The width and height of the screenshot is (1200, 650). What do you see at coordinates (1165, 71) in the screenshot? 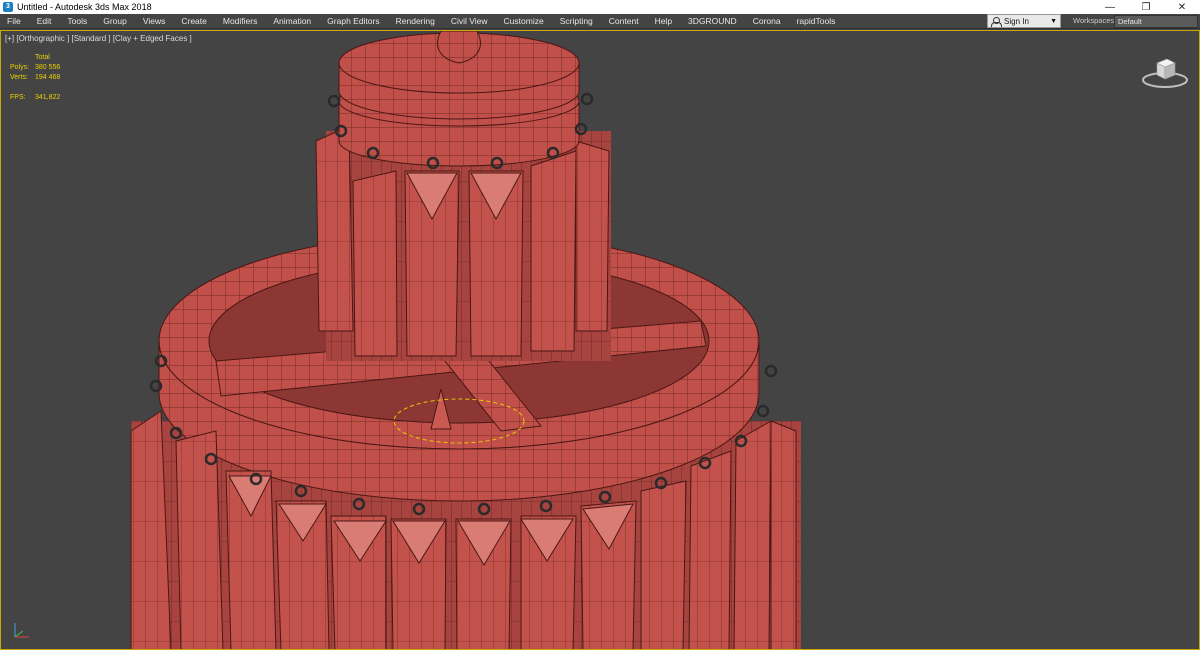
I see `viewcube-icon` at bounding box center [1165, 71].